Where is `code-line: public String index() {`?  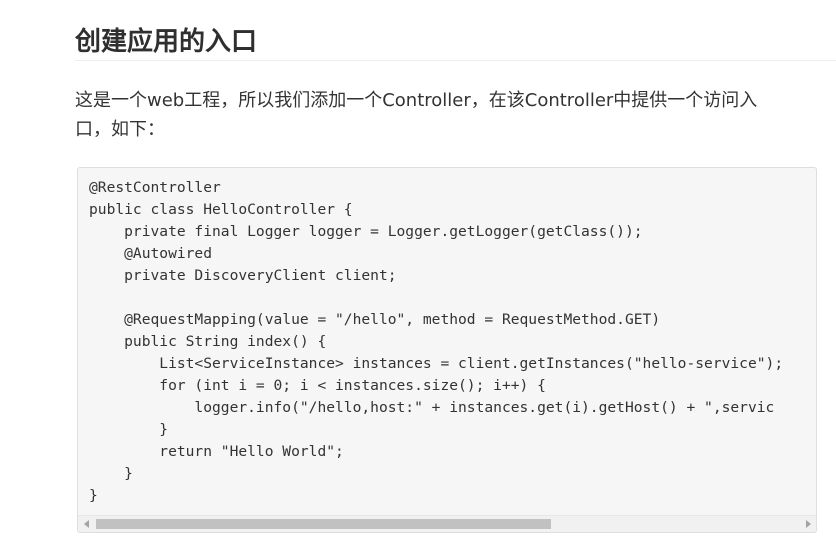 code-line: public String index() { is located at coordinates (208, 341).